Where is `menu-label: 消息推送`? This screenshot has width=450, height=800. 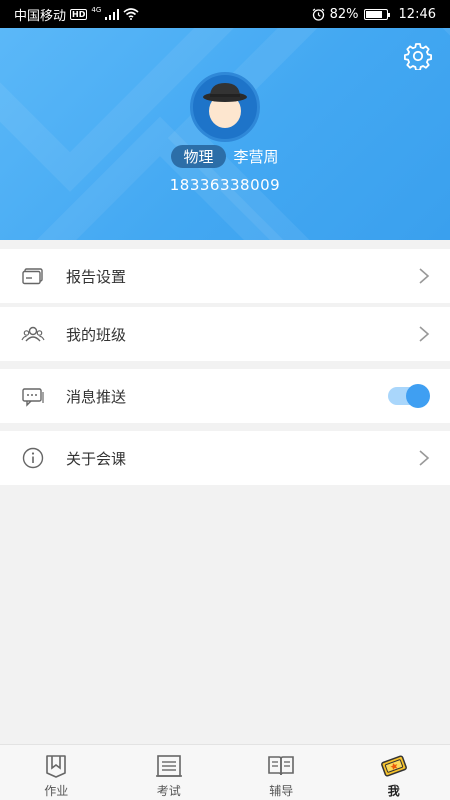
menu-label: 消息推送 is located at coordinates (96, 396).